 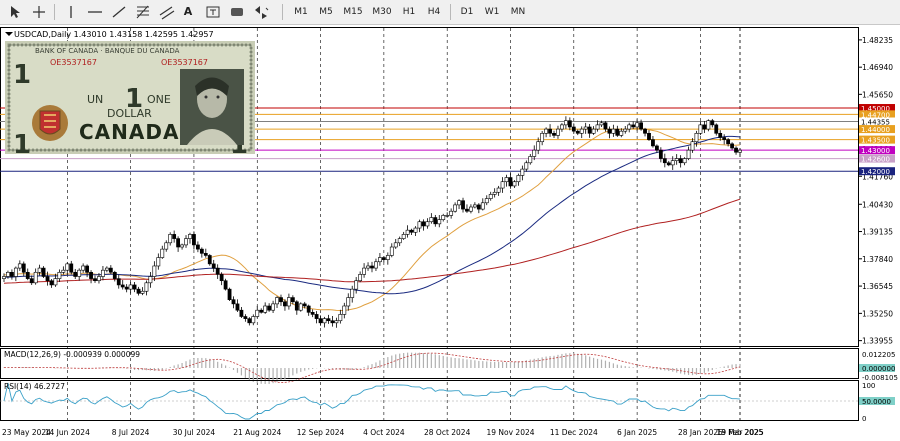 I want to click on price-tick-label: 1.48235, so click(x=877, y=40).